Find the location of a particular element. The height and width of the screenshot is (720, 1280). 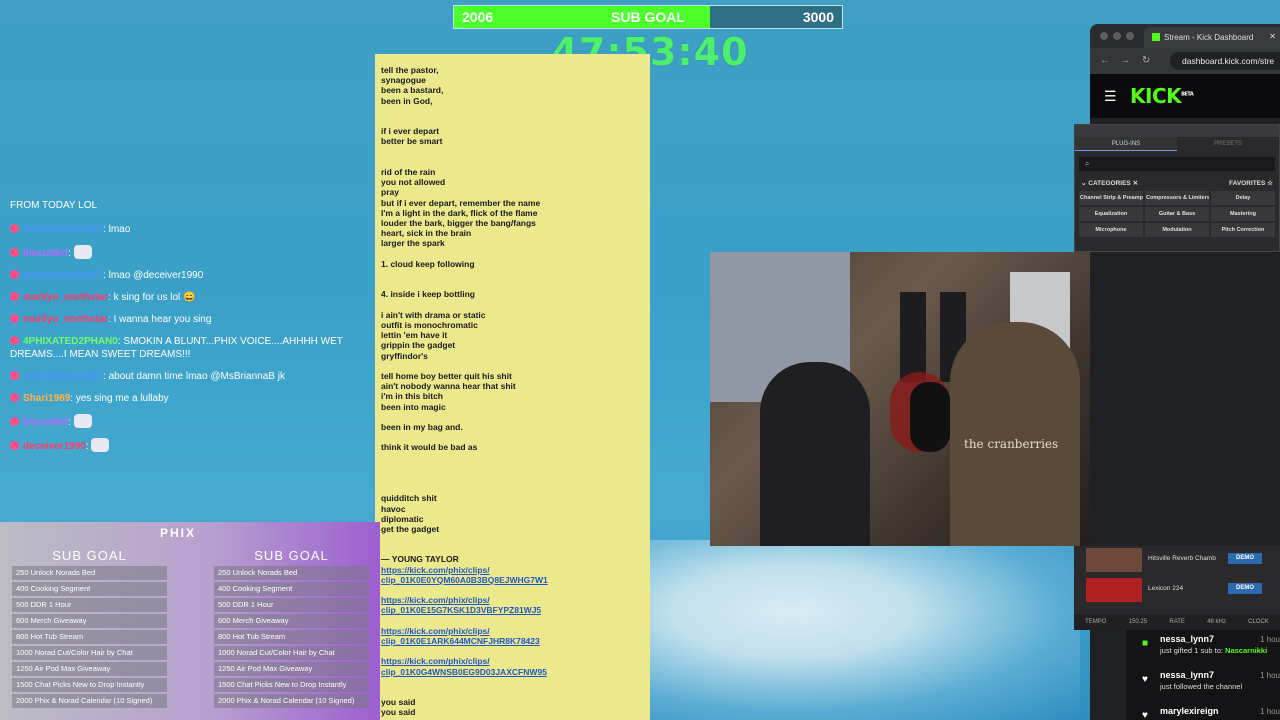

minimize-window-dot is located at coordinates (1117, 36).